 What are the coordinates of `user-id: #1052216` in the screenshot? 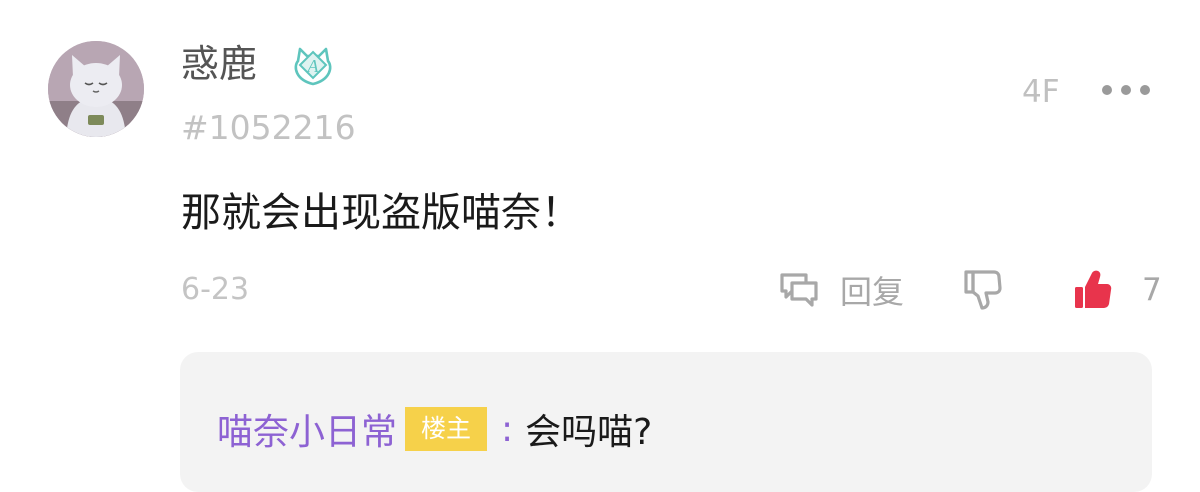 It's located at (268, 127).